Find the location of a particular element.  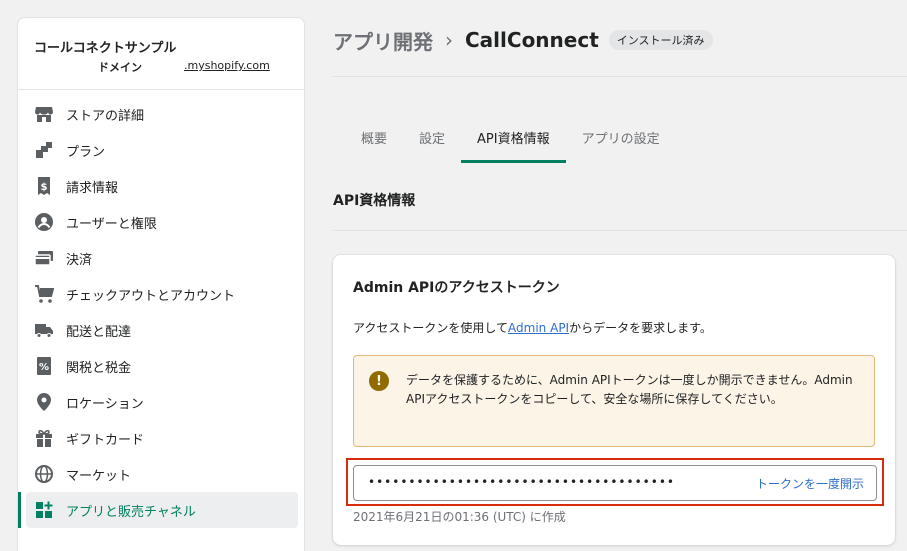

card-description: アクセストークンを使用してAdmin APIからデータを要求します。 is located at coordinates (532, 327).